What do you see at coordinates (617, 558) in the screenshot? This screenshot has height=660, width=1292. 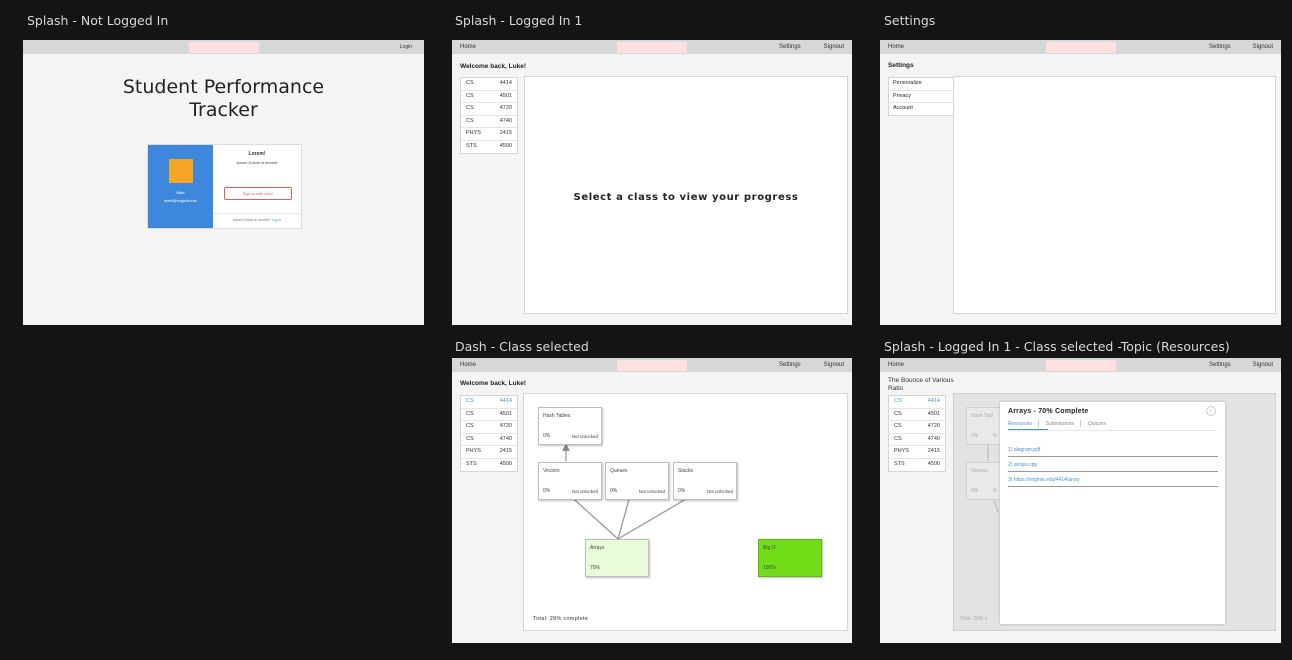 I see `topic-node-arrays: Arrays 70%` at bounding box center [617, 558].